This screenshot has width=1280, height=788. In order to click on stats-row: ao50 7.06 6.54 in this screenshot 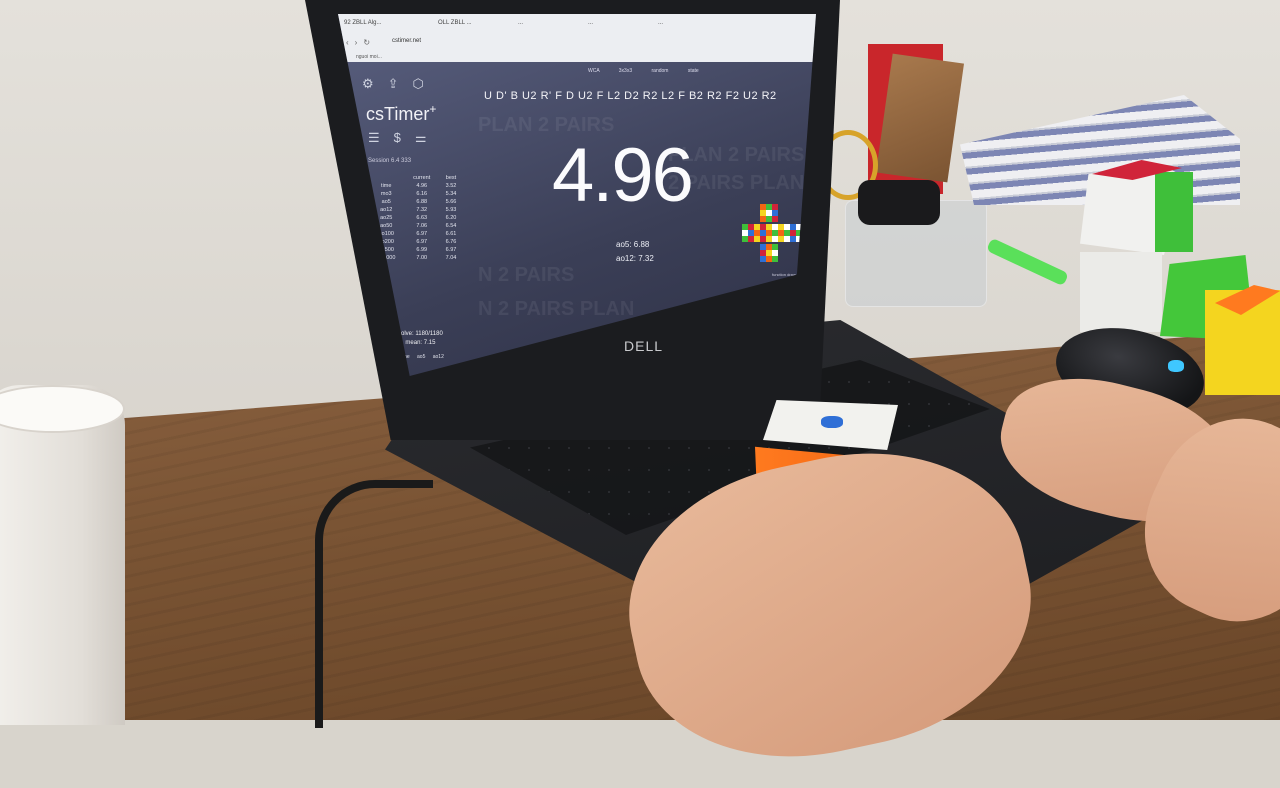, I will do `click(415, 226)`.